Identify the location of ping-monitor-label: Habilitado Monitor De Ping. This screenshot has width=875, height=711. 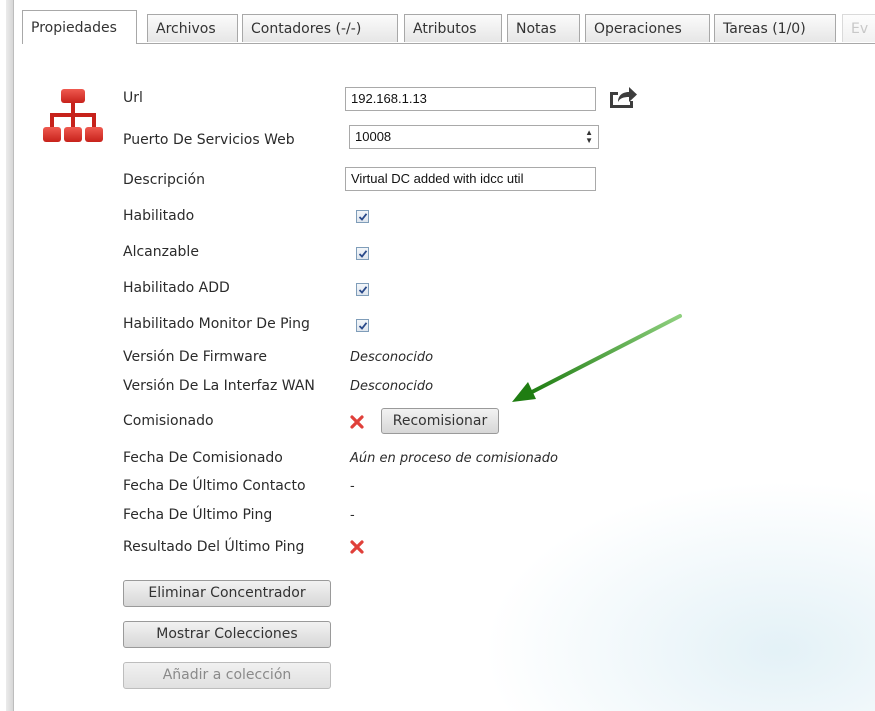
(216, 324).